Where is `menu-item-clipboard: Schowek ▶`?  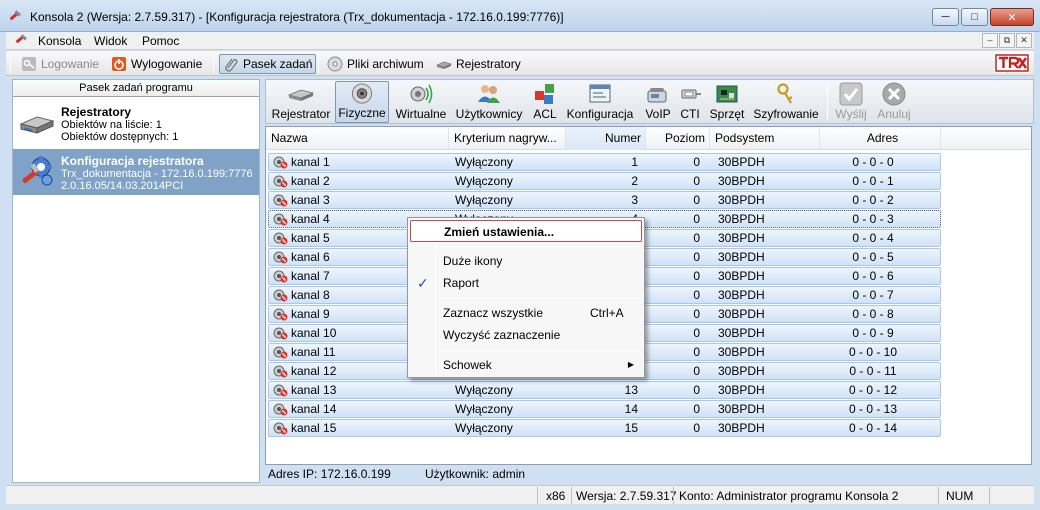 menu-item-clipboard: Schowek ▶ is located at coordinates (526, 365).